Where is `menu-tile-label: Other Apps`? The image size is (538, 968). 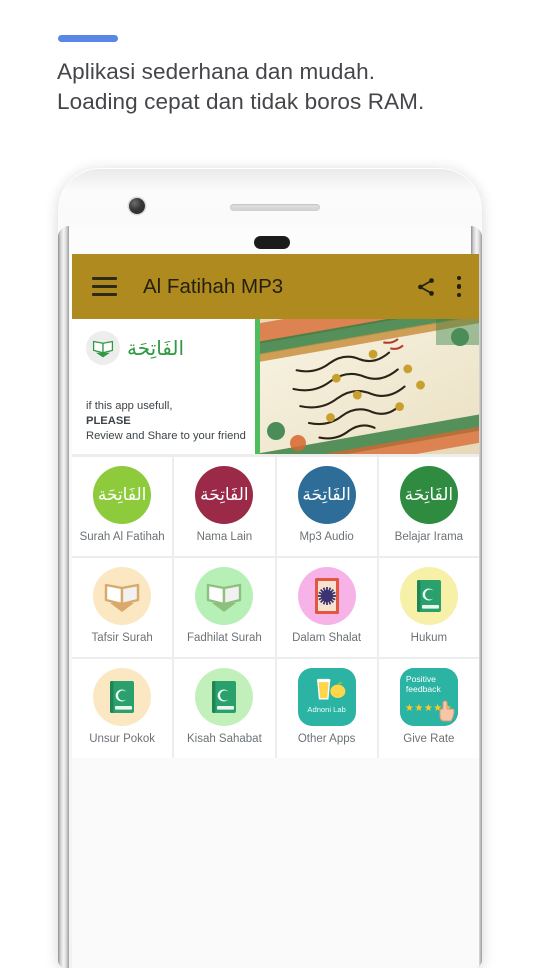 menu-tile-label: Other Apps is located at coordinates (326, 739).